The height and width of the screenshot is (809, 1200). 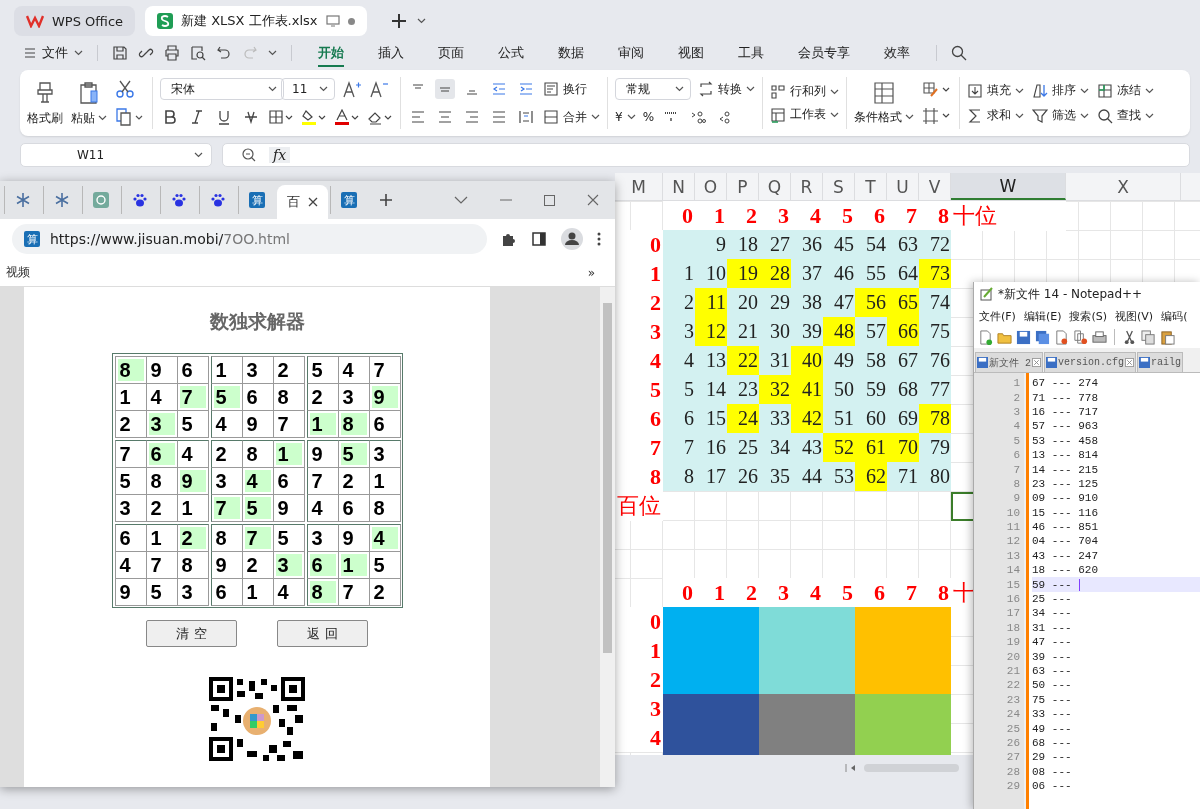 What do you see at coordinates (1040, 115) in the screenshot?
I see `filter-icon` at bounding box center [1040, 115].